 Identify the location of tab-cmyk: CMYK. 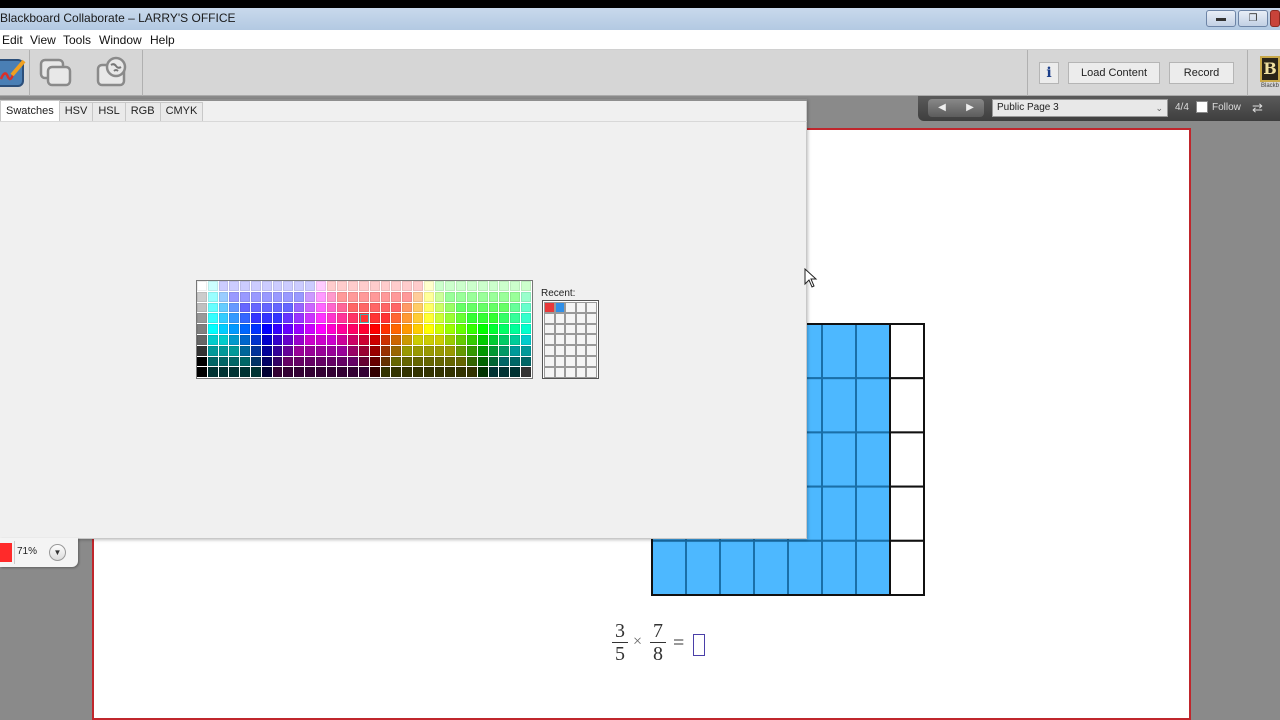
(181, 111).